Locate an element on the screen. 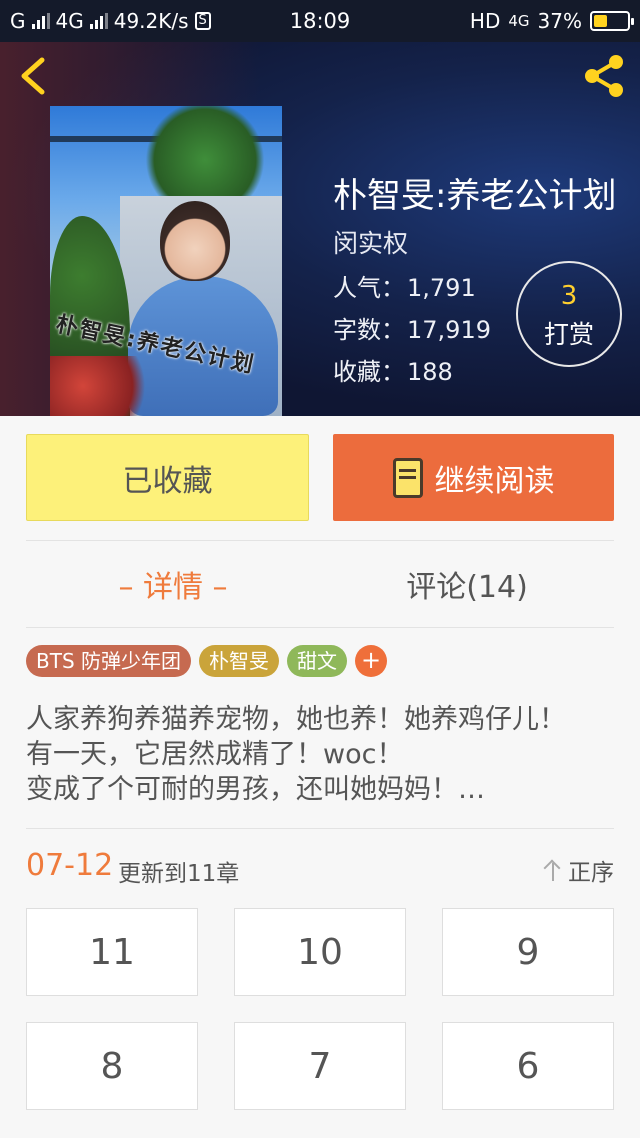 Image resolution: width=640 pixels, height=1138 pixels. battery-percent: 37% is located at coordinates (559, 21).